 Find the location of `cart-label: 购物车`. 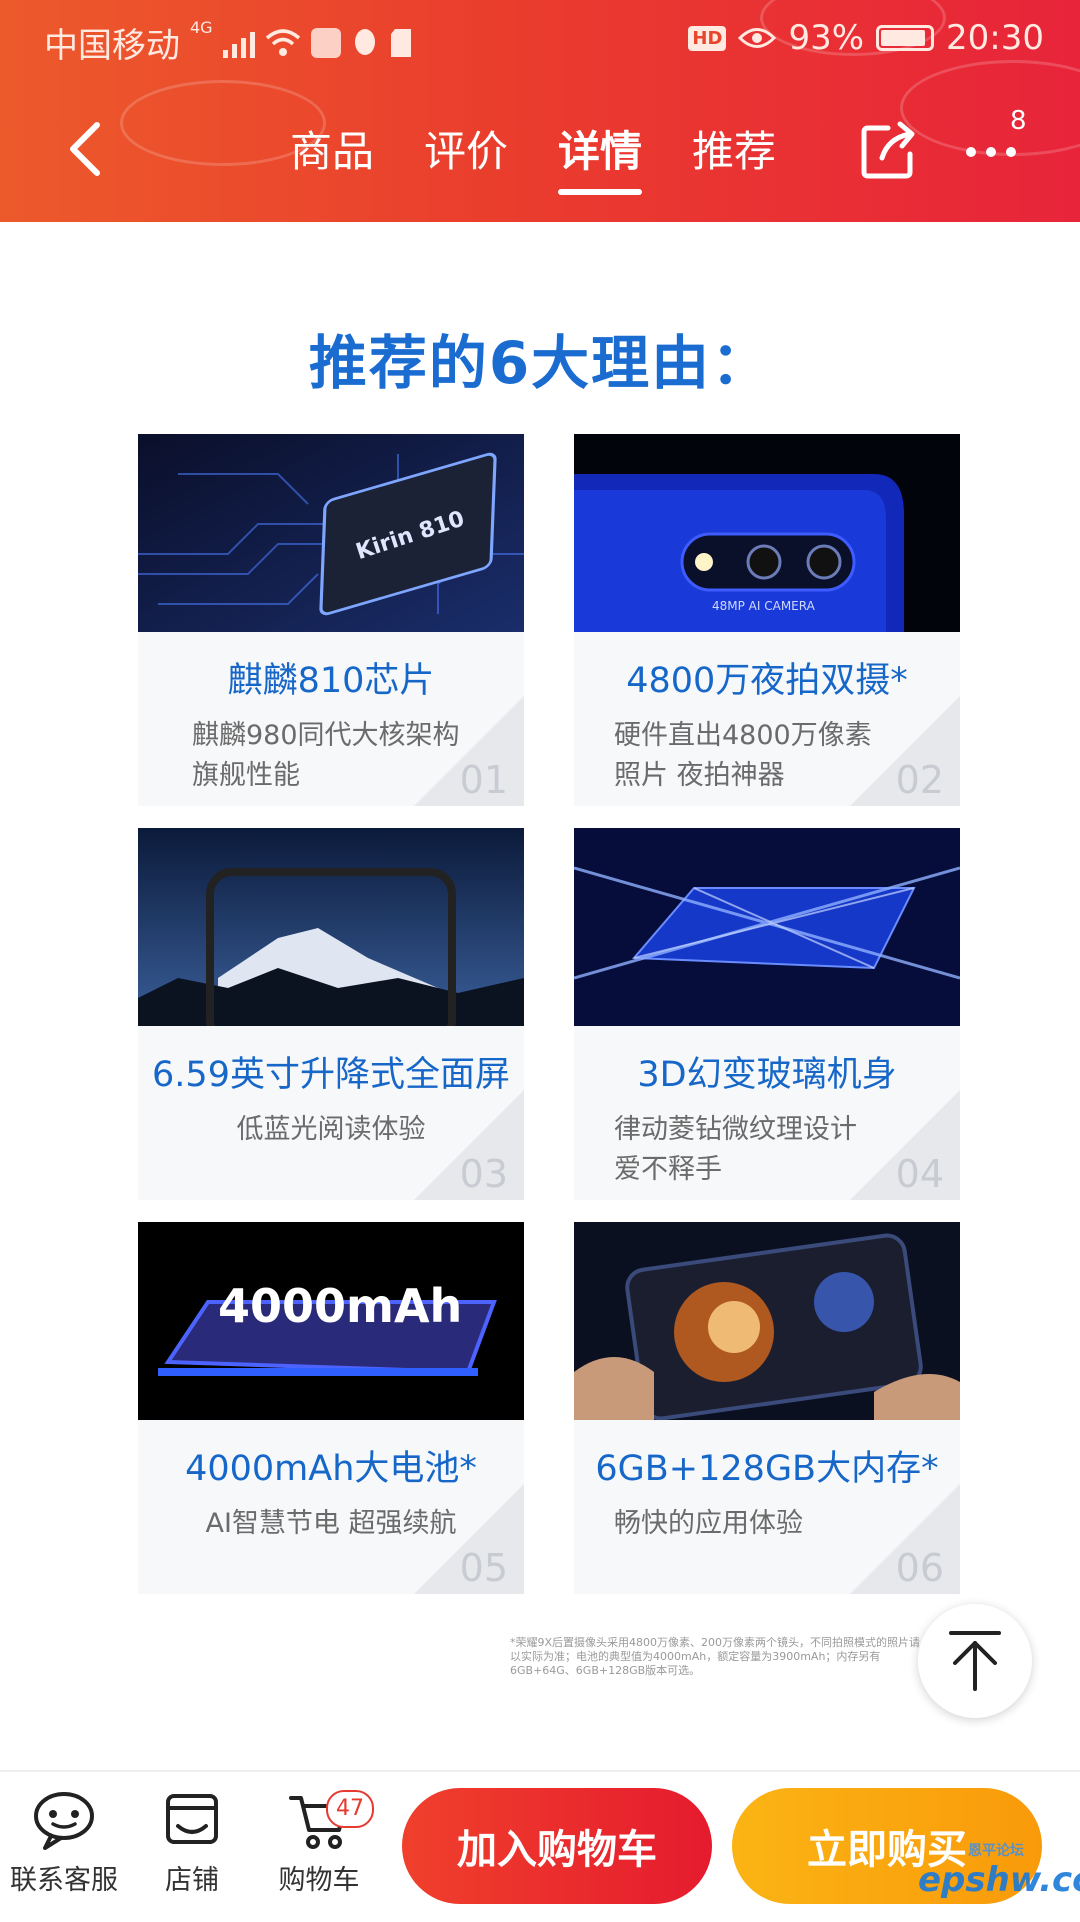

cart-label: 购物车 is located at coordinates (319, 1880).